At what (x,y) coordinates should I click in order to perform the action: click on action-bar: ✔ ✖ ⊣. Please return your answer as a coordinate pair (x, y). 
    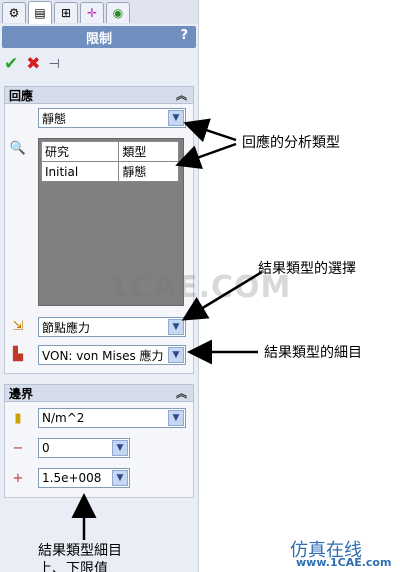
    Looking at the image, I should click on (32, 64).